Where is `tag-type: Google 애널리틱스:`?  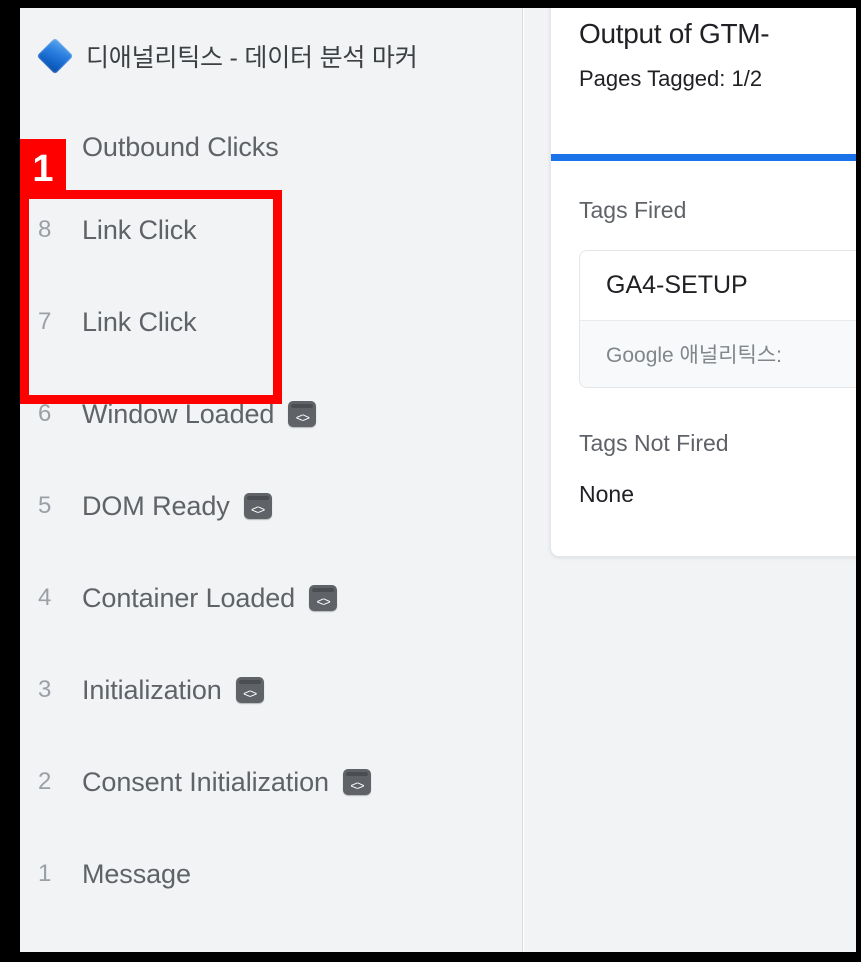 tag-type: Google 애널리틱스: is located at coordinates (718, 353).